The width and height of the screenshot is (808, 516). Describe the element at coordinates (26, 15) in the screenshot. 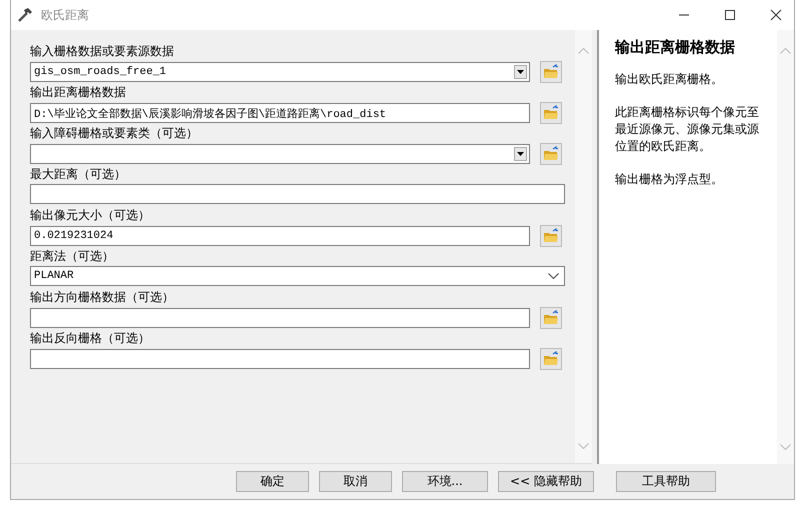

I see `hammer-icon` at that location.